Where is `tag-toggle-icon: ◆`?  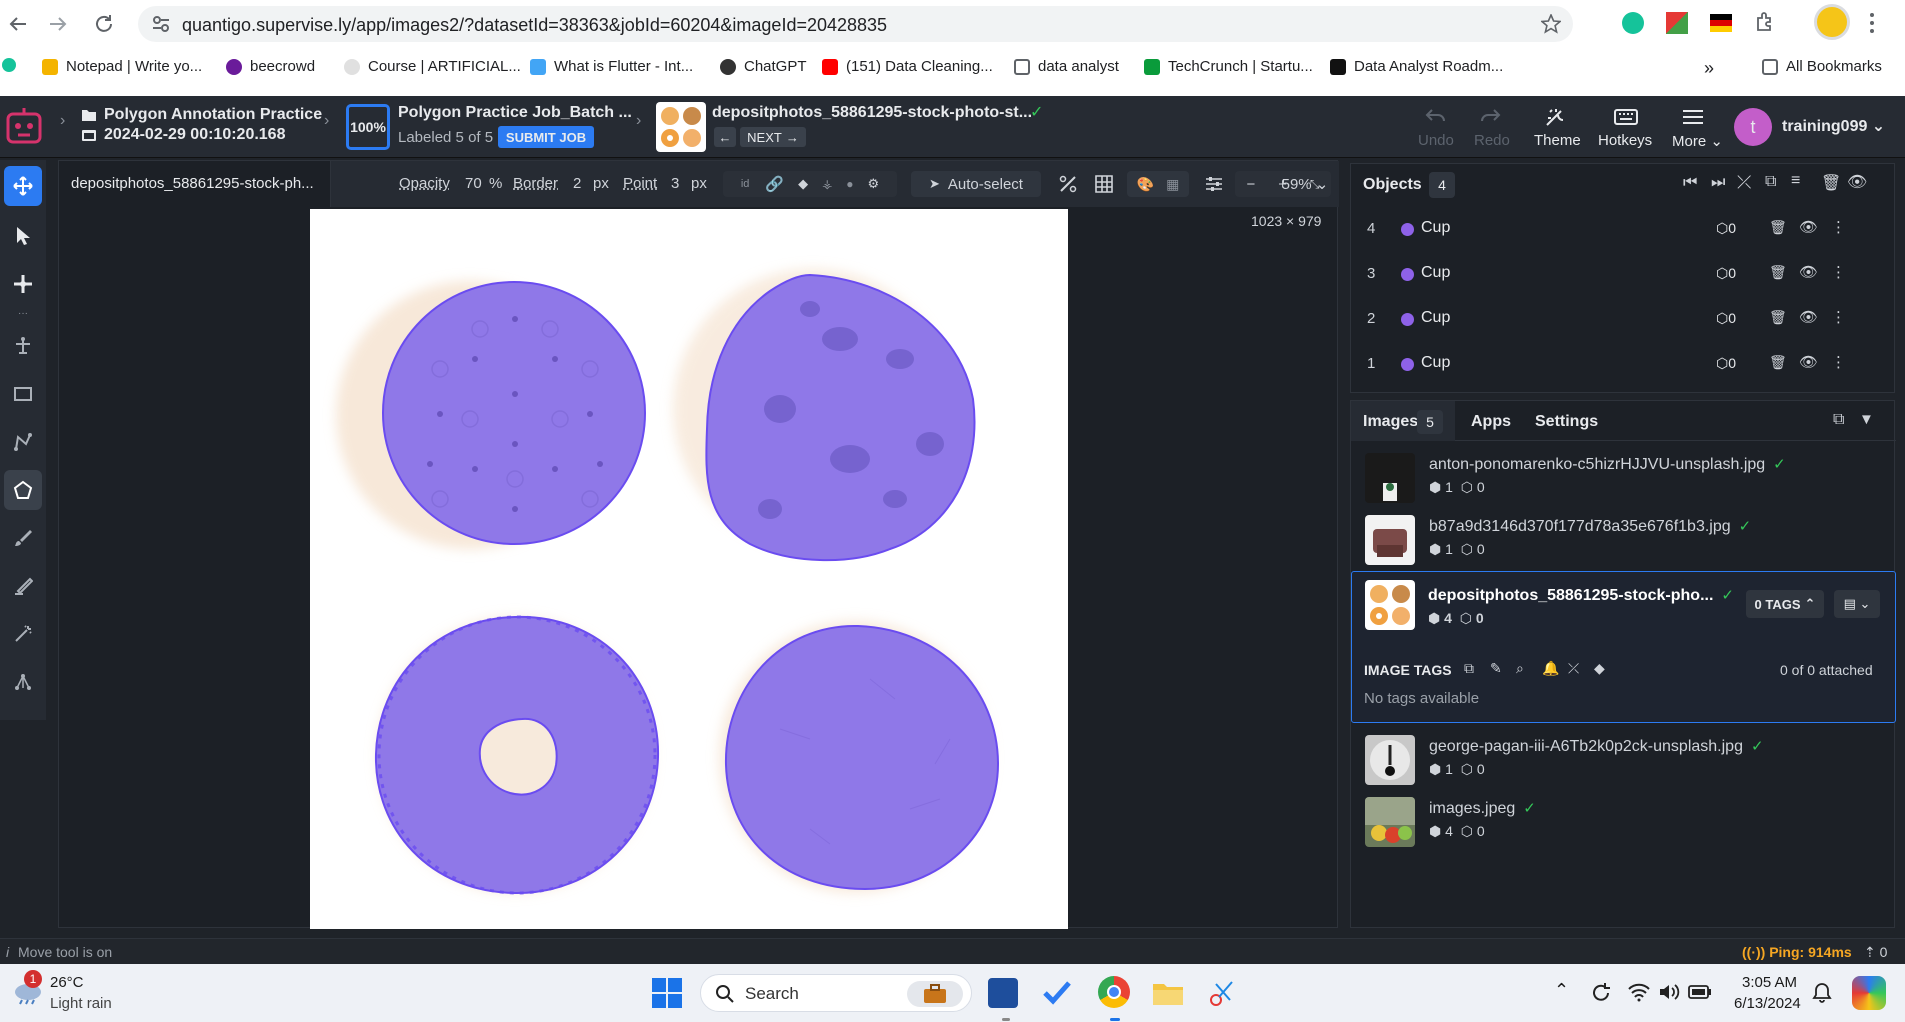 tag-toggle-icon: ◆ is located at coordinates (803, 184).